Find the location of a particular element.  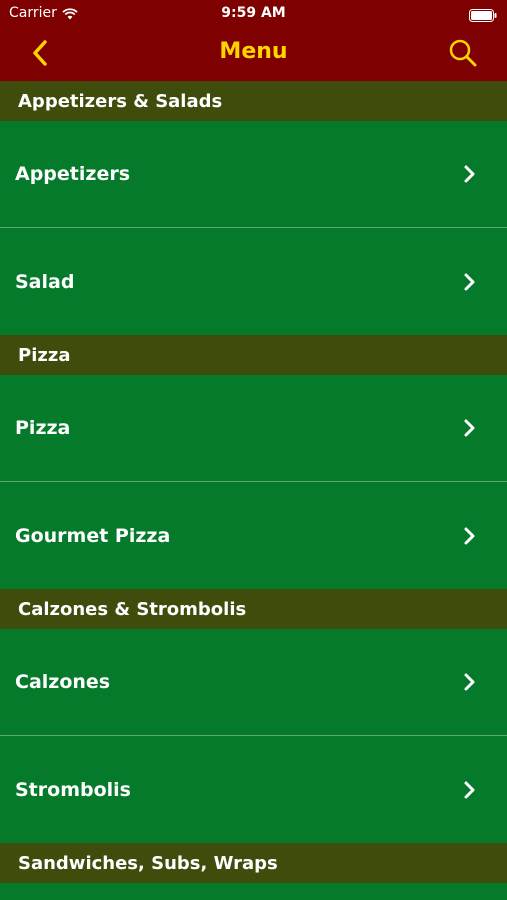

list-item-label: Appetizers is located at coordinates (73, 174).